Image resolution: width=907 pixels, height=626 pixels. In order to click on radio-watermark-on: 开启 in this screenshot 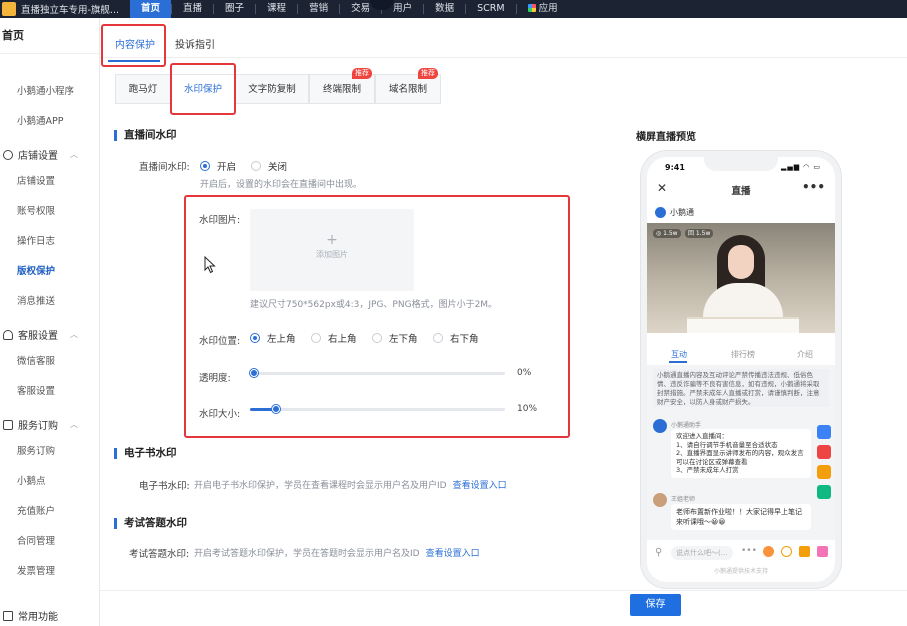, I will do `click(218, 166)`.